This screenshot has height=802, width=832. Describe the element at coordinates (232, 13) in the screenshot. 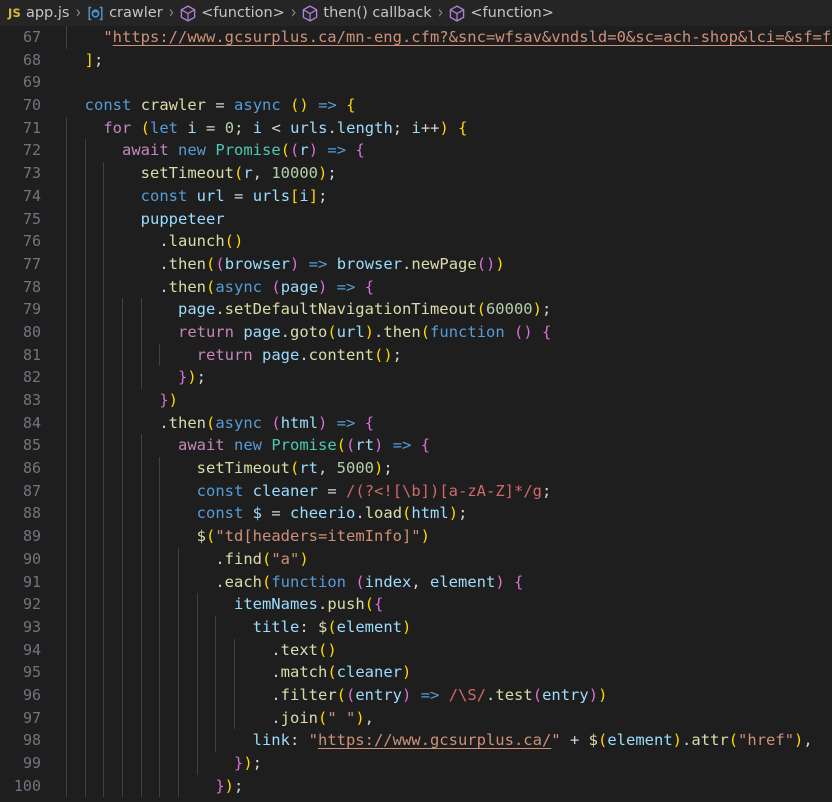

I see `breadcrumb-item-3: <function>` at that location.